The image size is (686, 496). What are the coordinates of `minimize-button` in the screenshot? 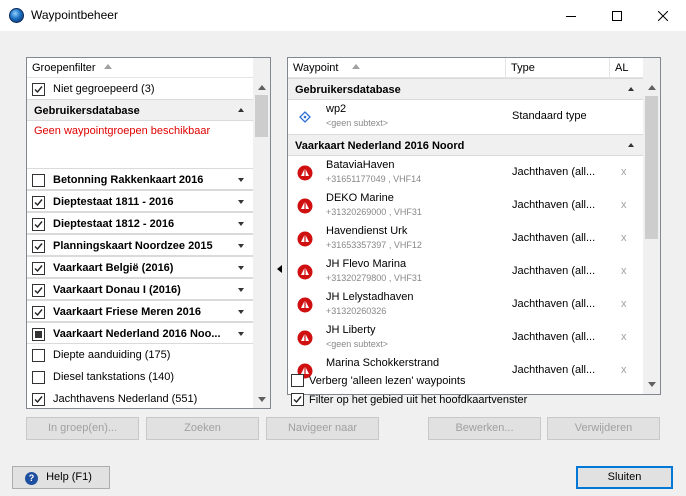 It's located at (571, 15).